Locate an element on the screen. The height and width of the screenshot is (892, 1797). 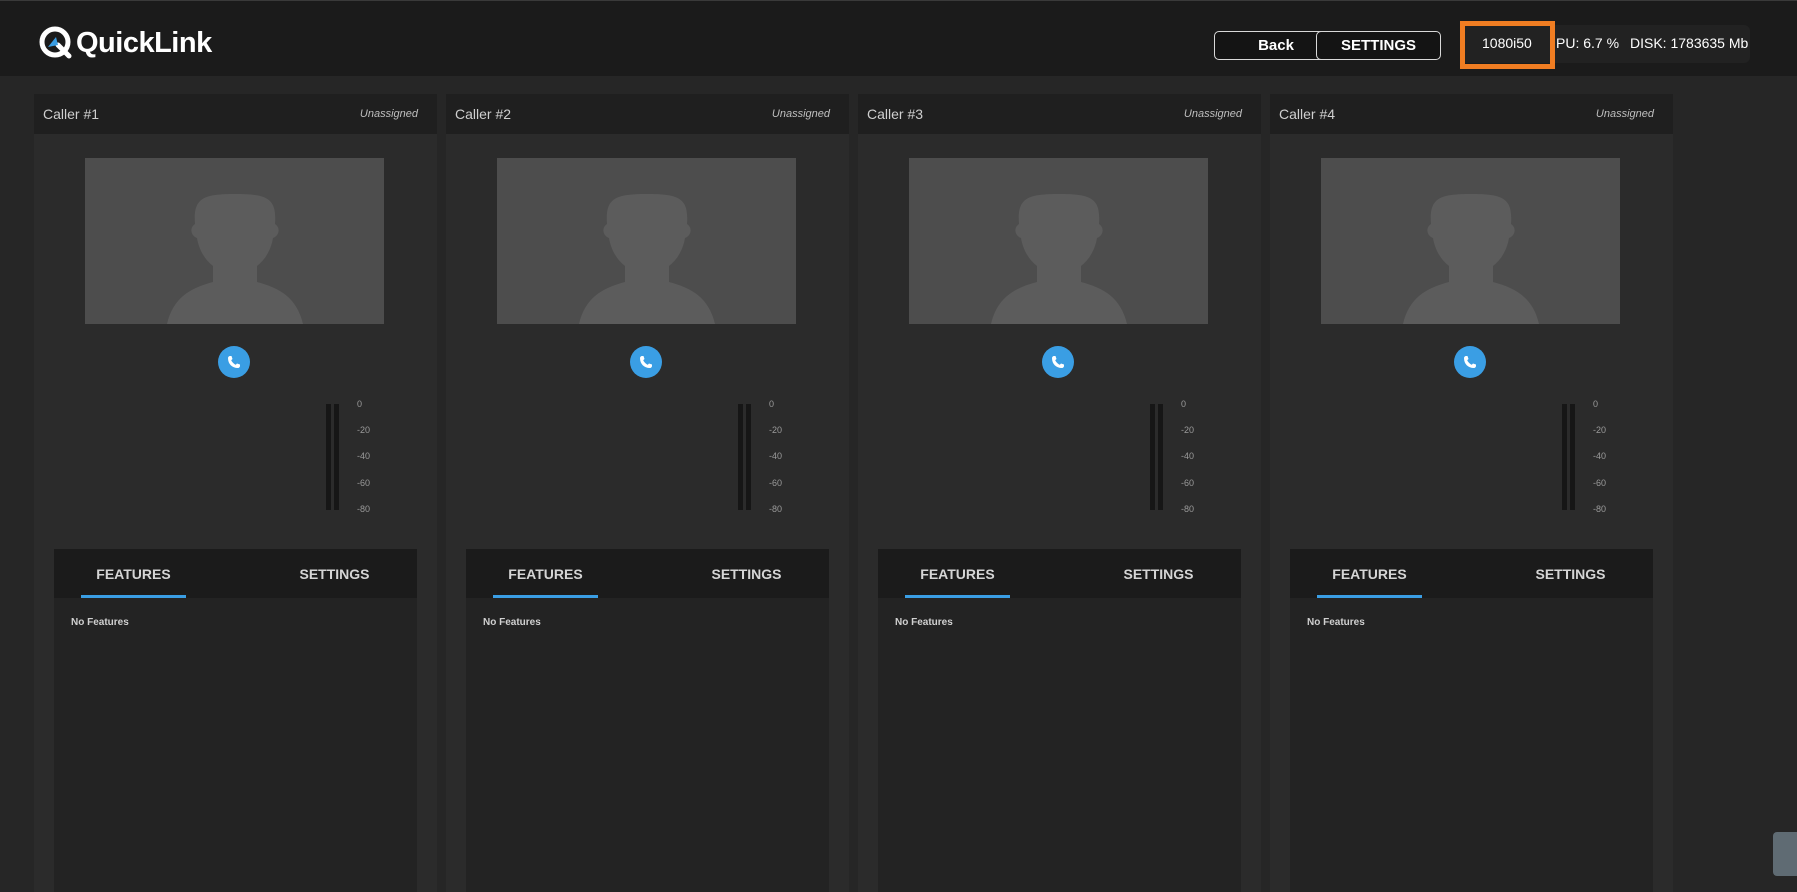
caller-title: Caller #1 is located at coordinates (71, 114).